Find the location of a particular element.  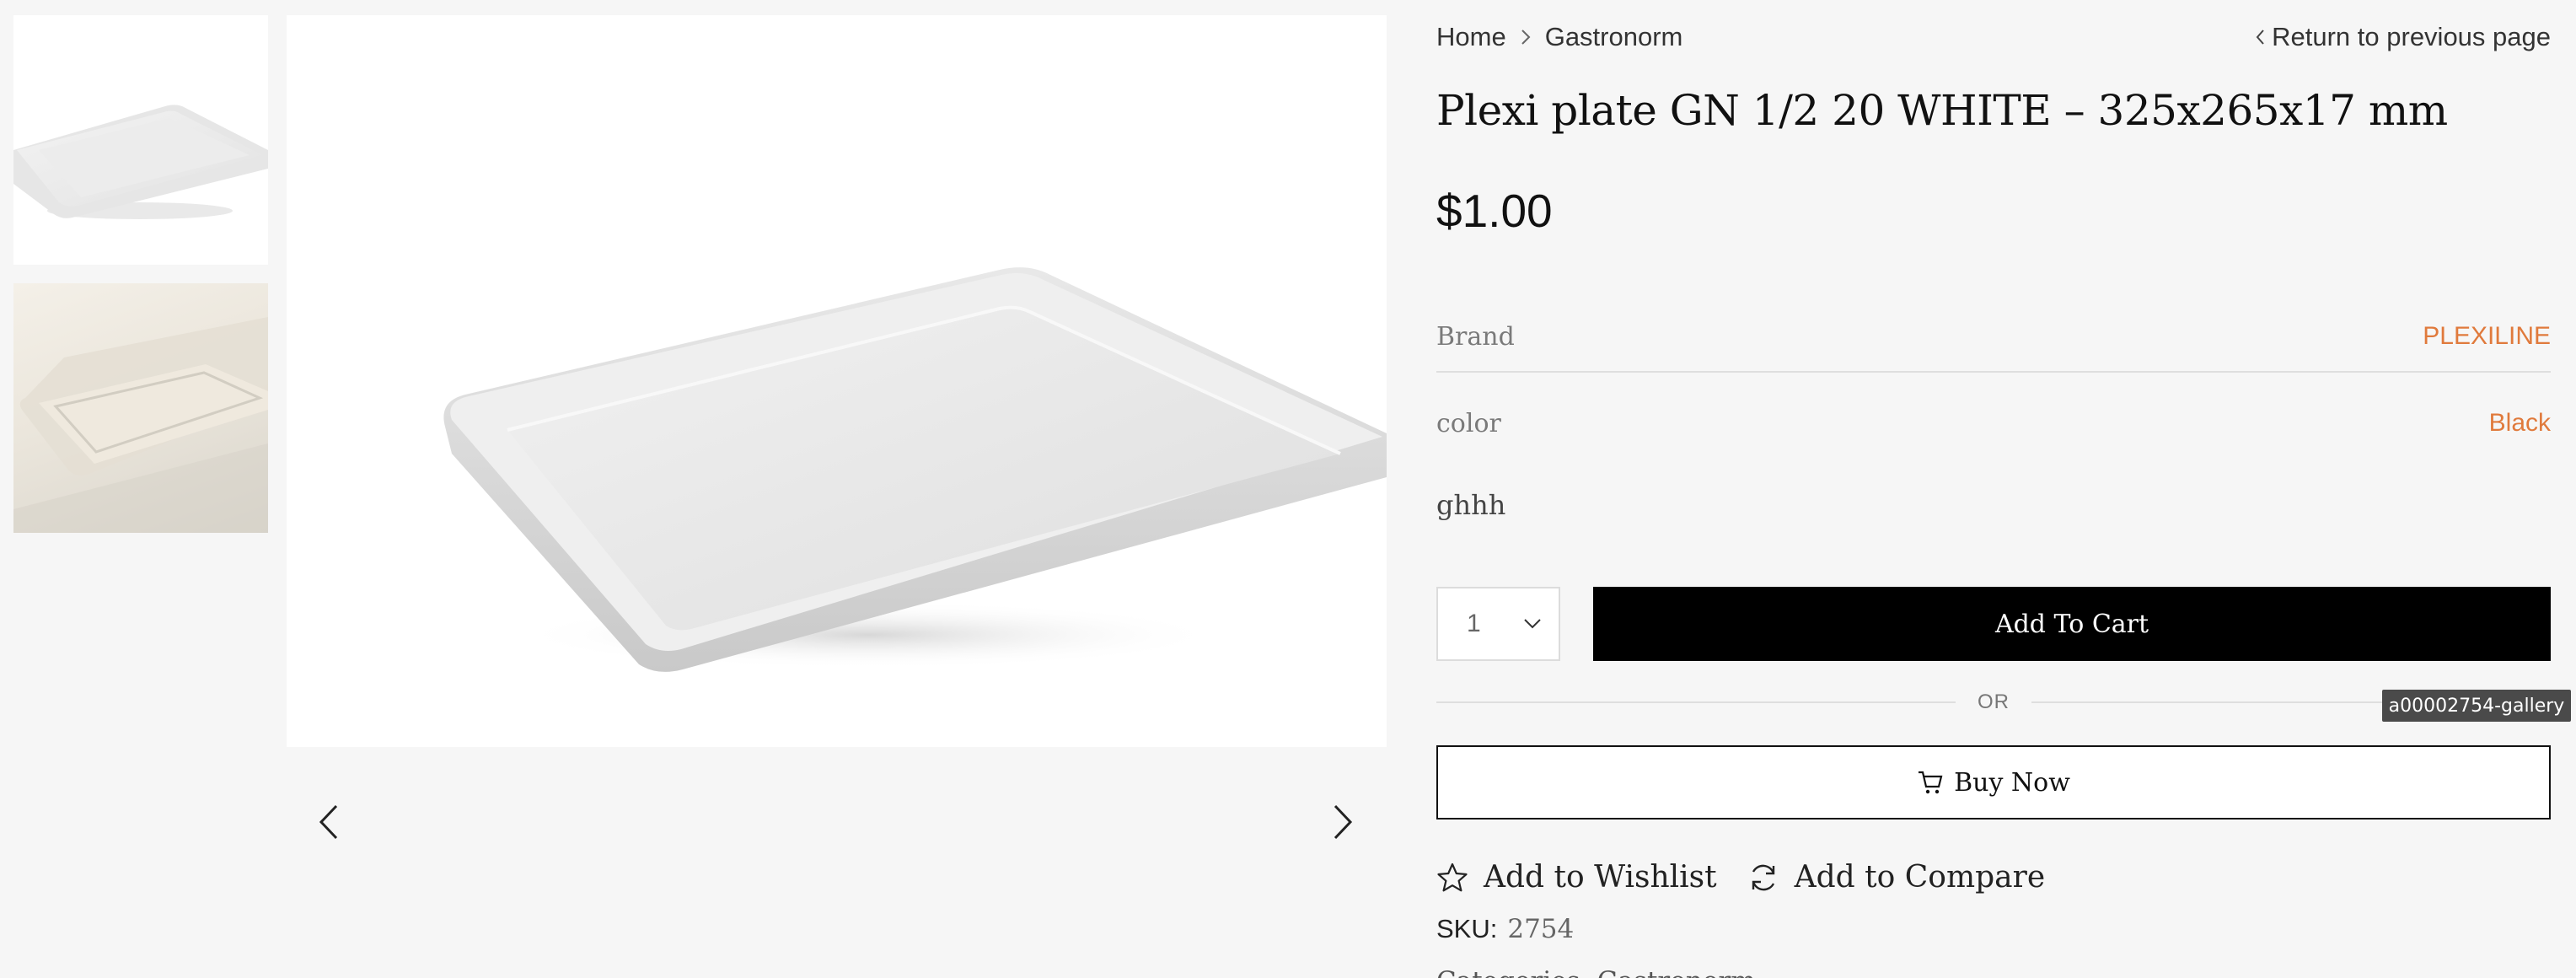

star-icon is located at coordinates (1452, 876).